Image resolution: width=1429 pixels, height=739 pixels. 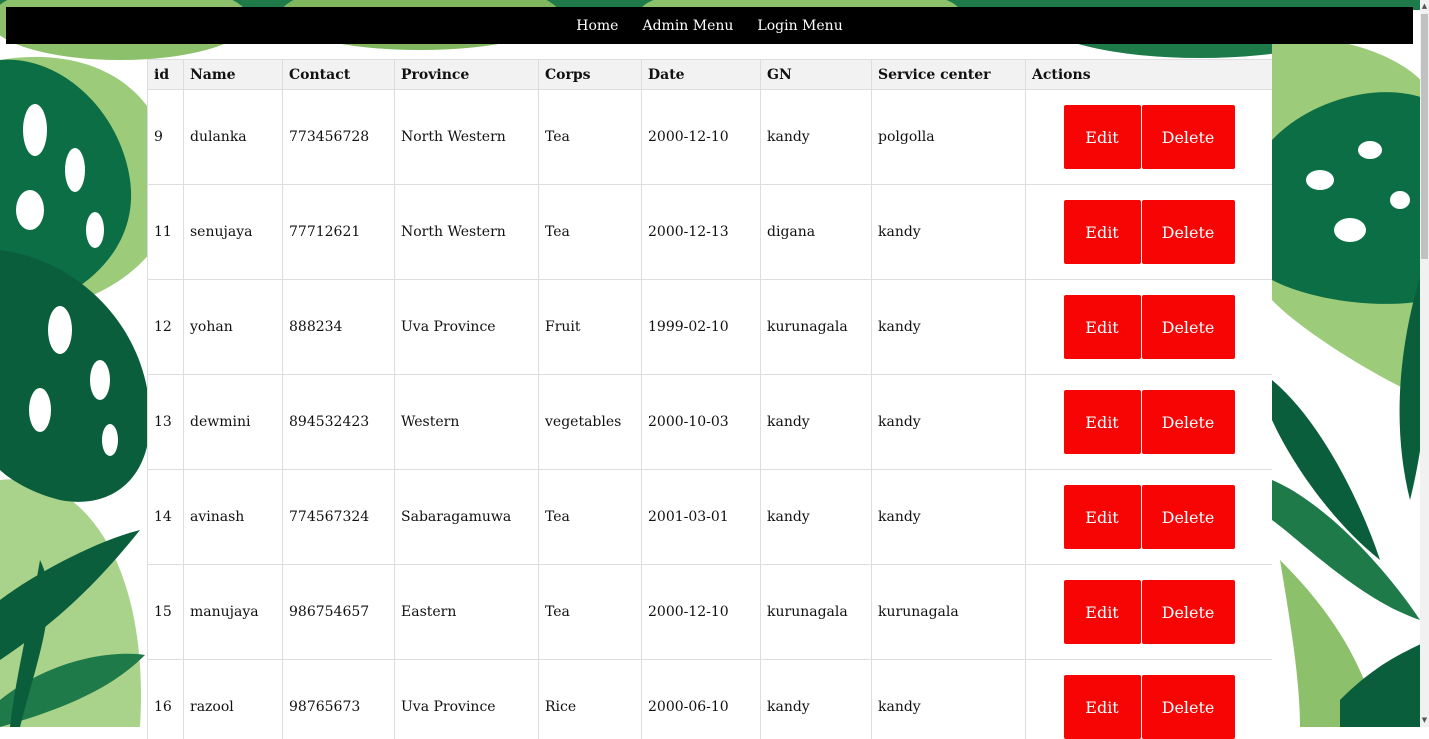 I want to click on nav-admin-menu-link: Admin Menu, so click(x=687, y=26).